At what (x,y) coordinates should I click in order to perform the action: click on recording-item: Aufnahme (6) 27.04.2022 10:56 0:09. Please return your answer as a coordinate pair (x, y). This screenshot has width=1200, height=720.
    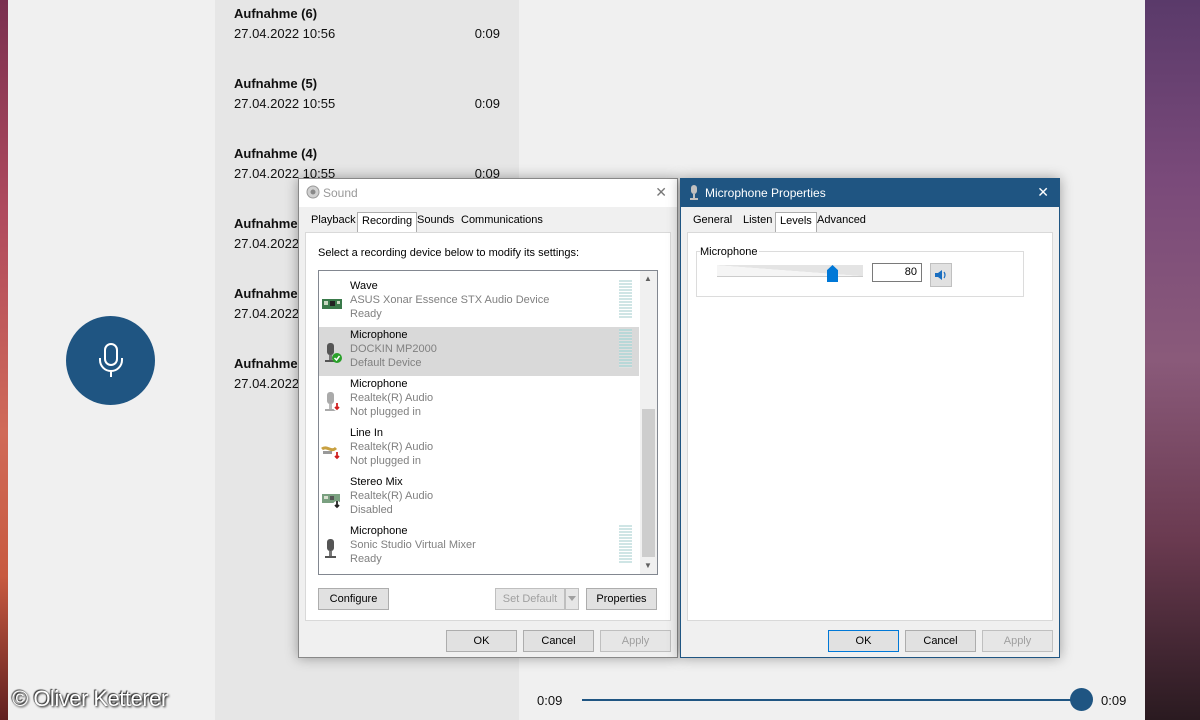
    Looking at the image, I should click on (367, 29).